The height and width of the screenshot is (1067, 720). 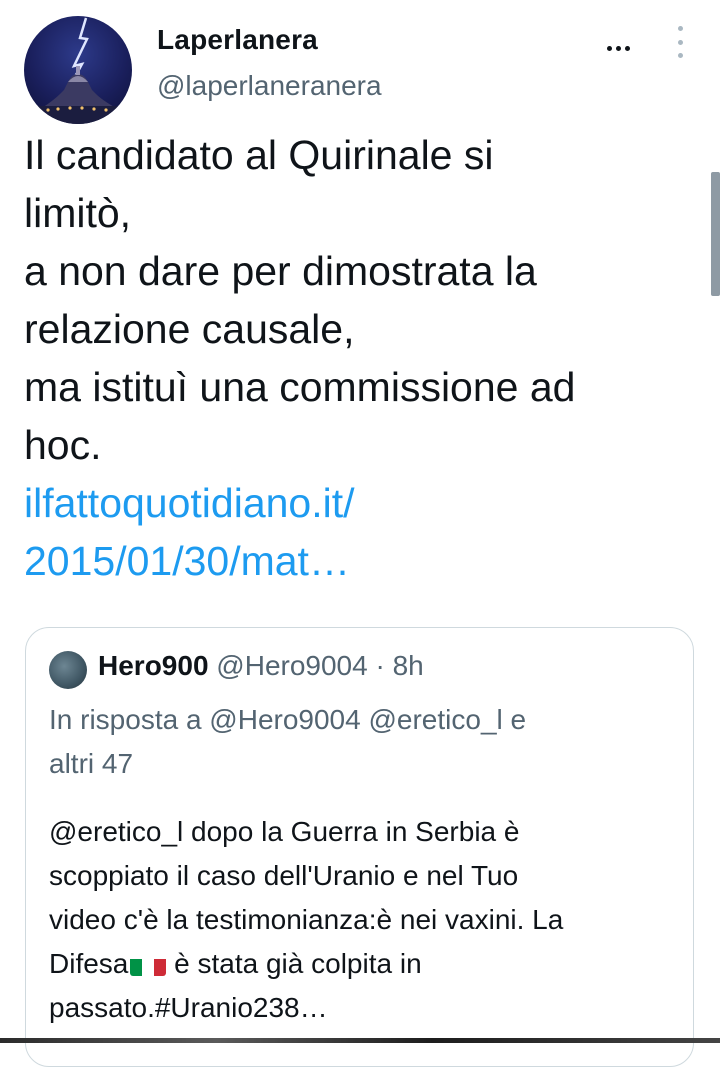 What do you see at coordinates (360, 1040) in the screenshot?
I see `bottom-edge-strip` at bounding box center [360, 1040].